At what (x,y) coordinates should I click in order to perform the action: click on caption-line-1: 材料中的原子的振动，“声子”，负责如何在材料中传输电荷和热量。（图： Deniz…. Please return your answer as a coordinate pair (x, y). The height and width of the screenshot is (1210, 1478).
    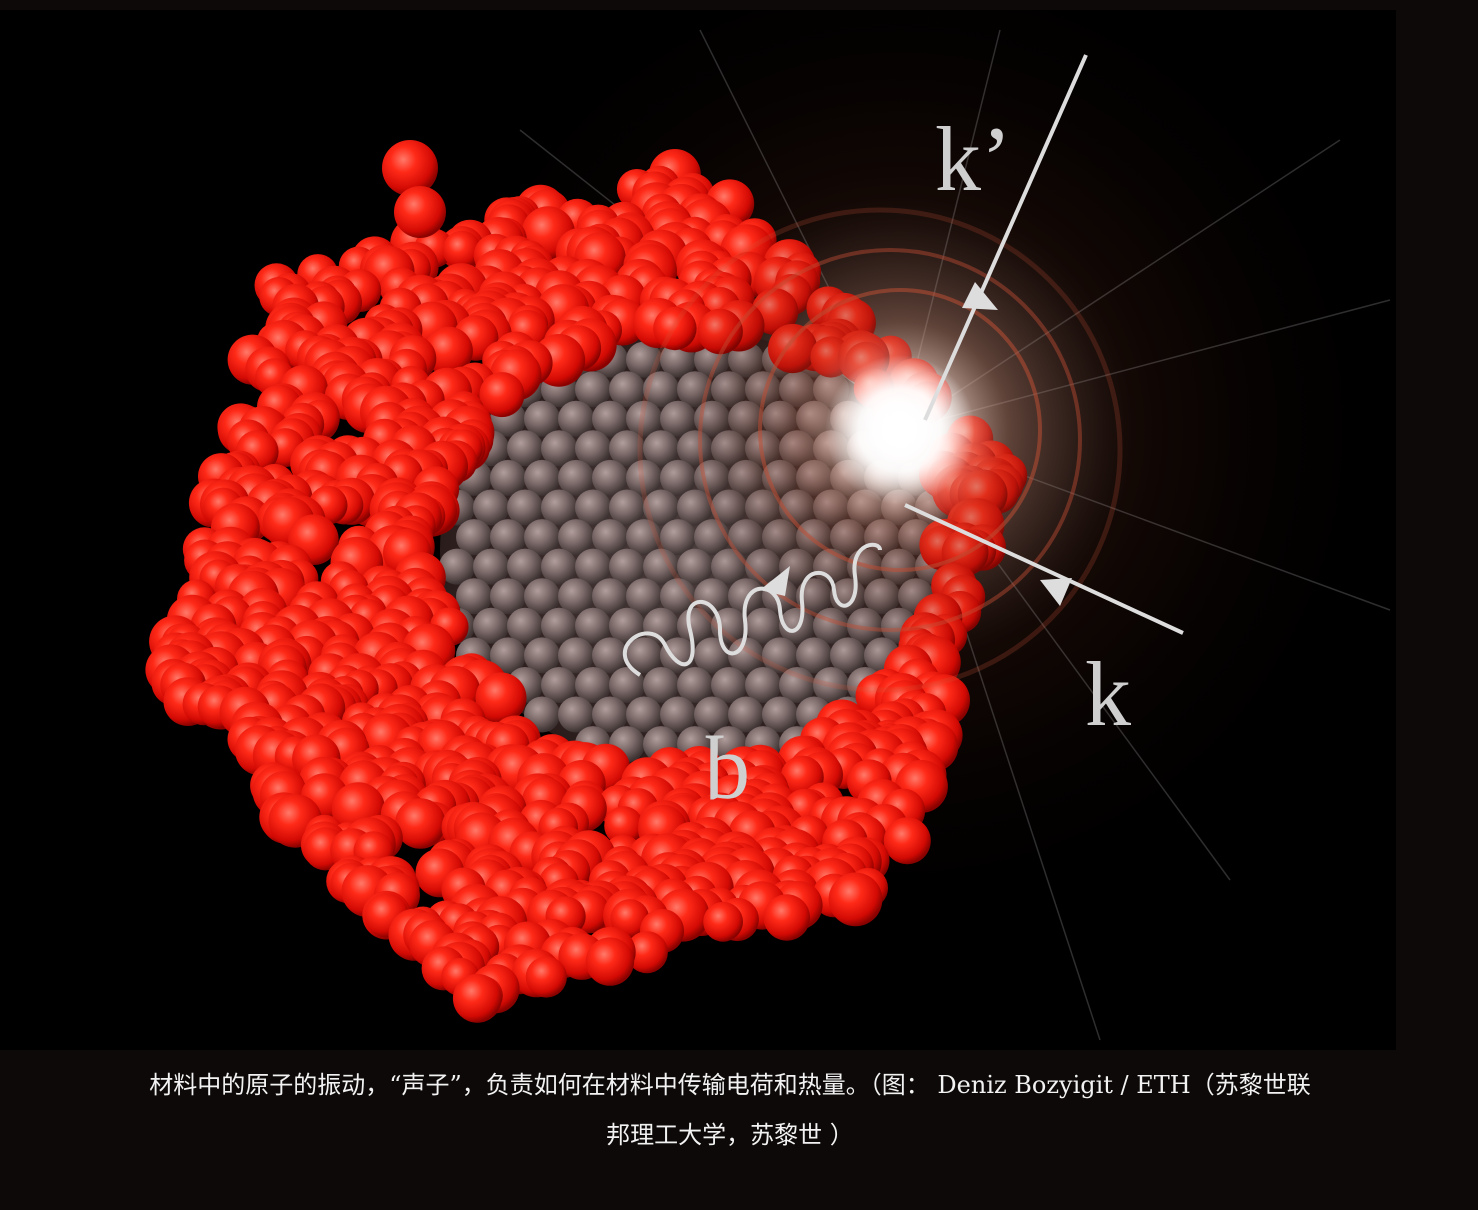
    Looking at the image, I should click on (730, 1085).